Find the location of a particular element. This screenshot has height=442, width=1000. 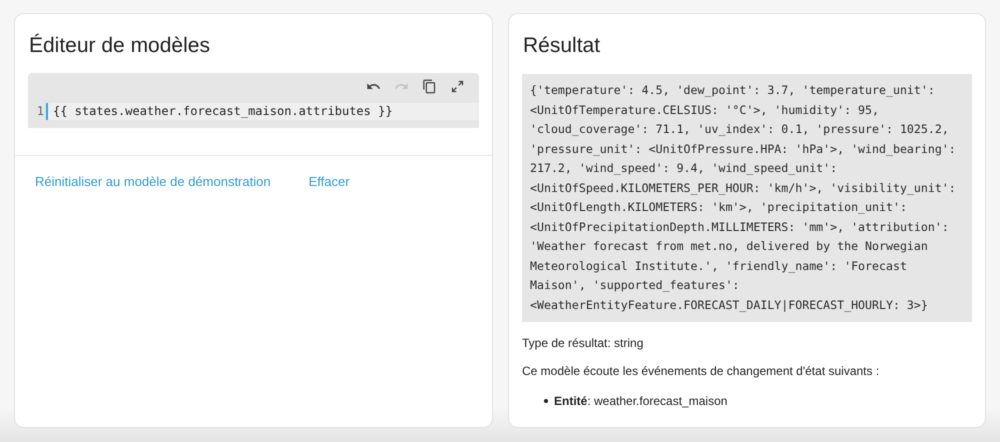

action-link: Réinitialiser au modèle de démonstration is located at coordinates (153, 181).